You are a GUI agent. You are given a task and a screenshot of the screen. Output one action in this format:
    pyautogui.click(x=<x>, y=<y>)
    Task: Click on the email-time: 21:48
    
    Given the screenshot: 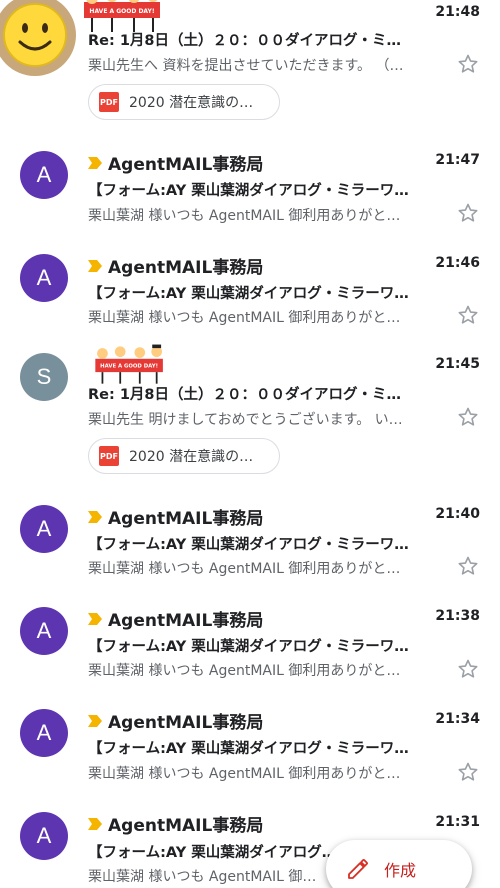 What is the action you would take?
    pyautogui.click(x=457, y=12)
    